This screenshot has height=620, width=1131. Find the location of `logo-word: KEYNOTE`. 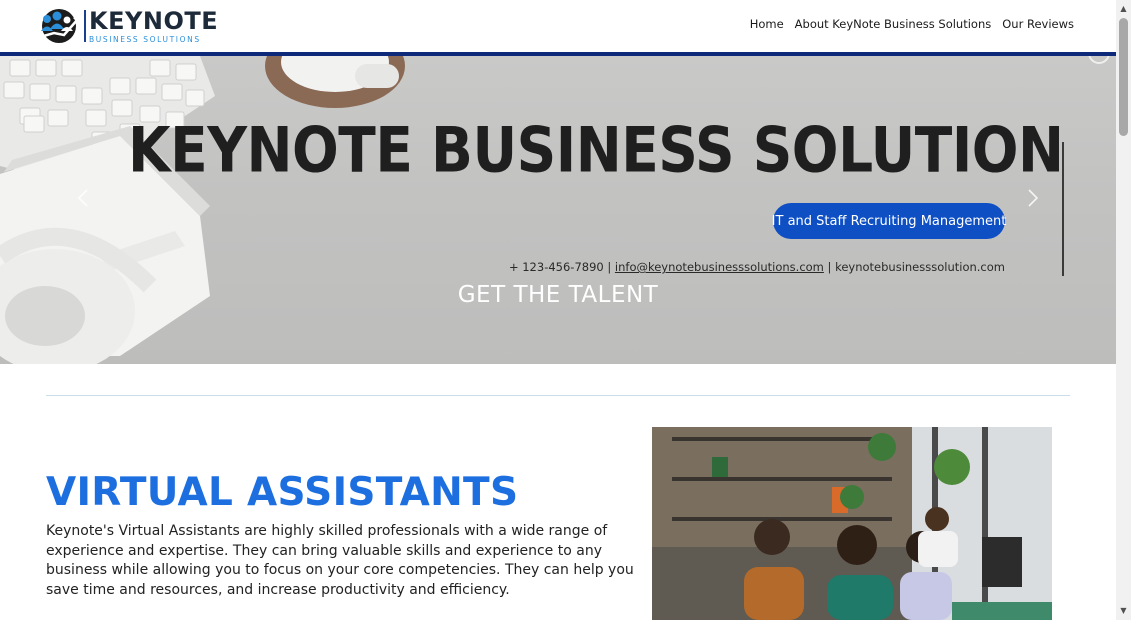

logo-word: KEYNOTE is located at coordinates (154, 20).